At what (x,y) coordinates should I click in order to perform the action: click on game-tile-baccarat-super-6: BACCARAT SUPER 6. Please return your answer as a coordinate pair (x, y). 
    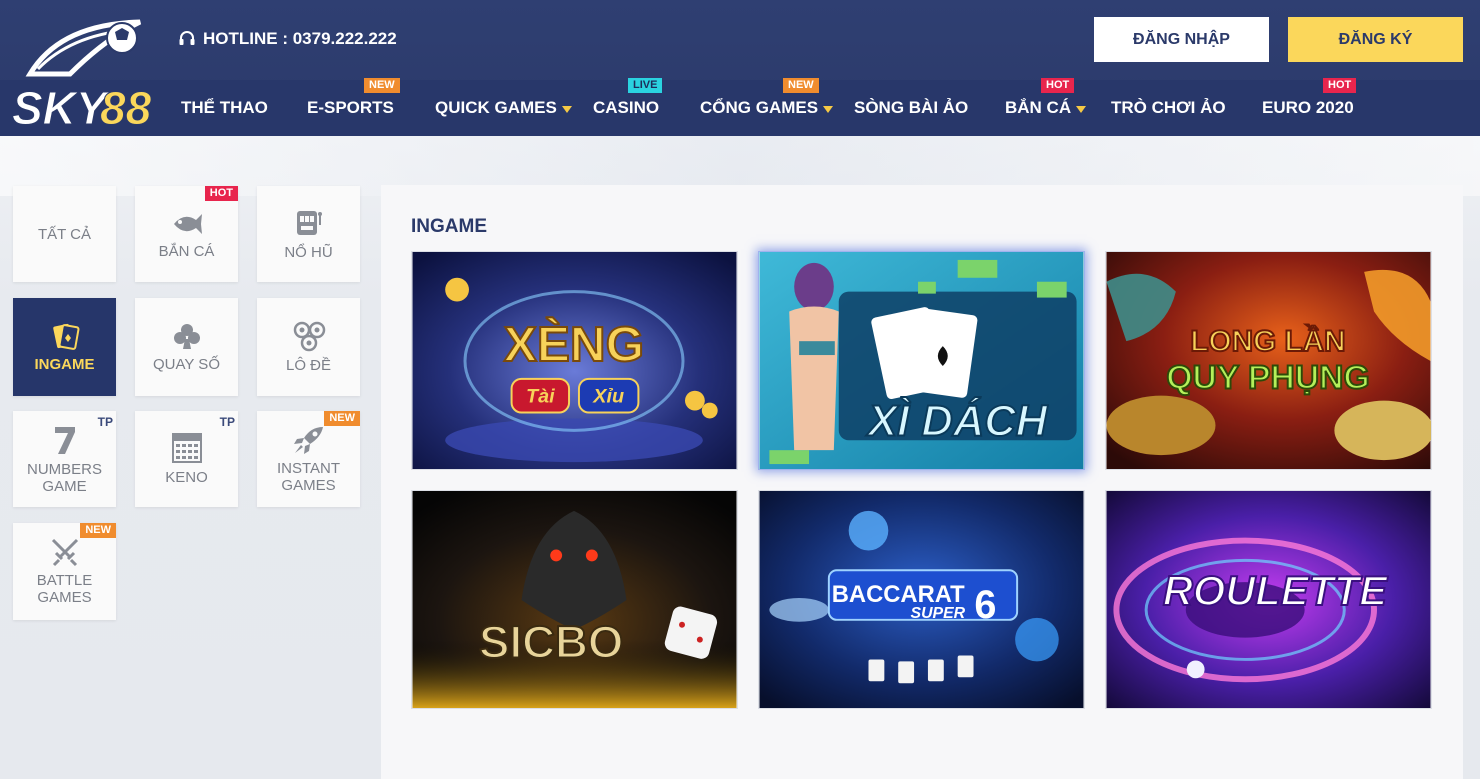
    Looking at the image, I should click on (921, 599).